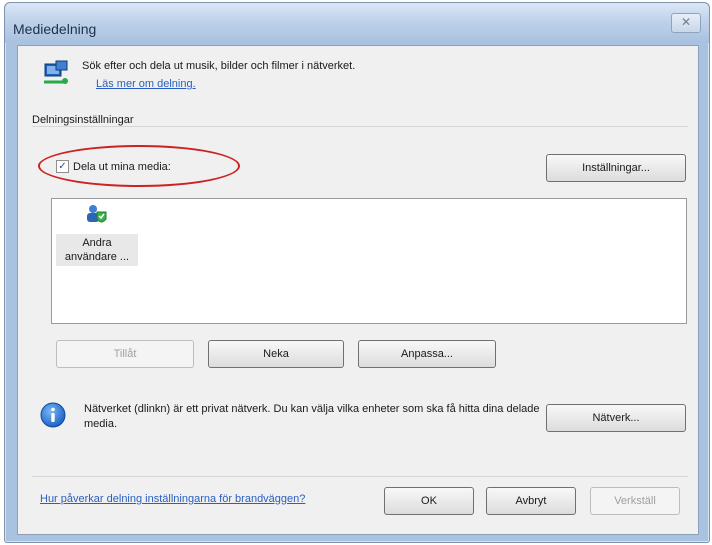 The width and height of the screenshot is (712, 545). What do you see at coordinates (360, 126) in the screenshot?
I see `section-divider` at bounding box center [360, 126].